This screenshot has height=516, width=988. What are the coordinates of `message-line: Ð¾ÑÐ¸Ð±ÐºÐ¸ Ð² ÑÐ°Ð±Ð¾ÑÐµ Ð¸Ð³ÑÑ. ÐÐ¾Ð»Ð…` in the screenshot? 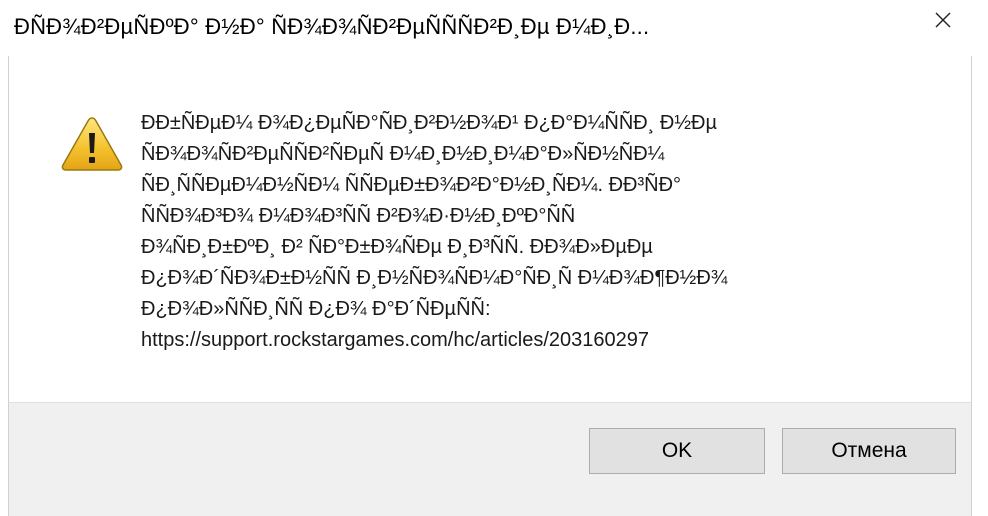 It's located at (397, 247).